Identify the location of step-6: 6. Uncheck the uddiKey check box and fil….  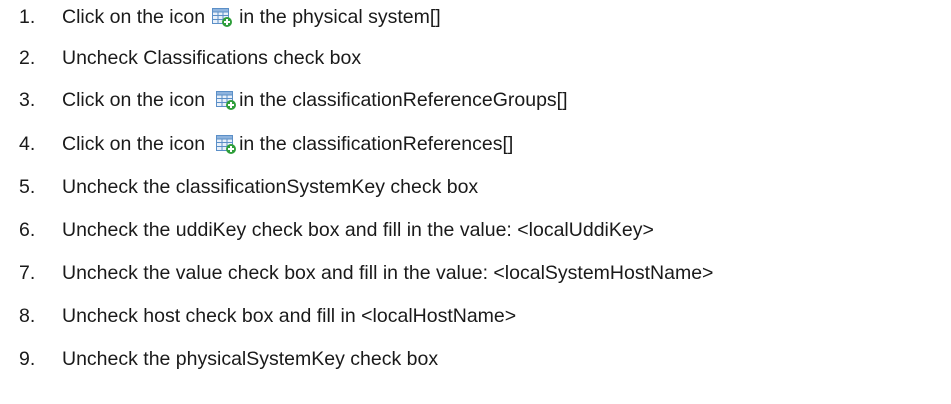
(327, 230).